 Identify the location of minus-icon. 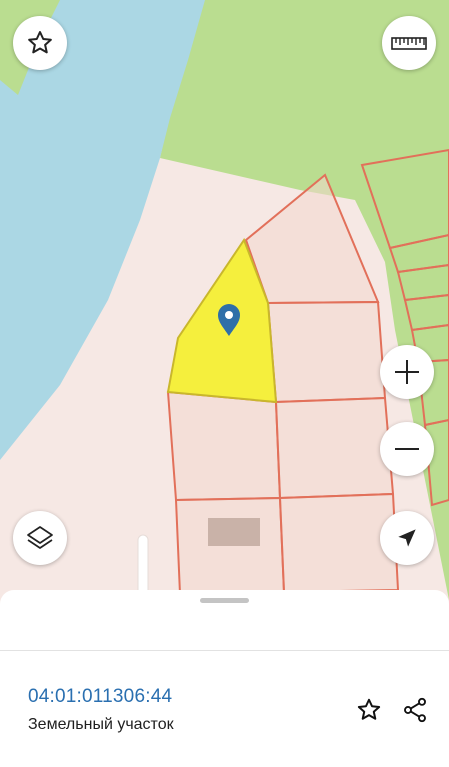
(407, 449).